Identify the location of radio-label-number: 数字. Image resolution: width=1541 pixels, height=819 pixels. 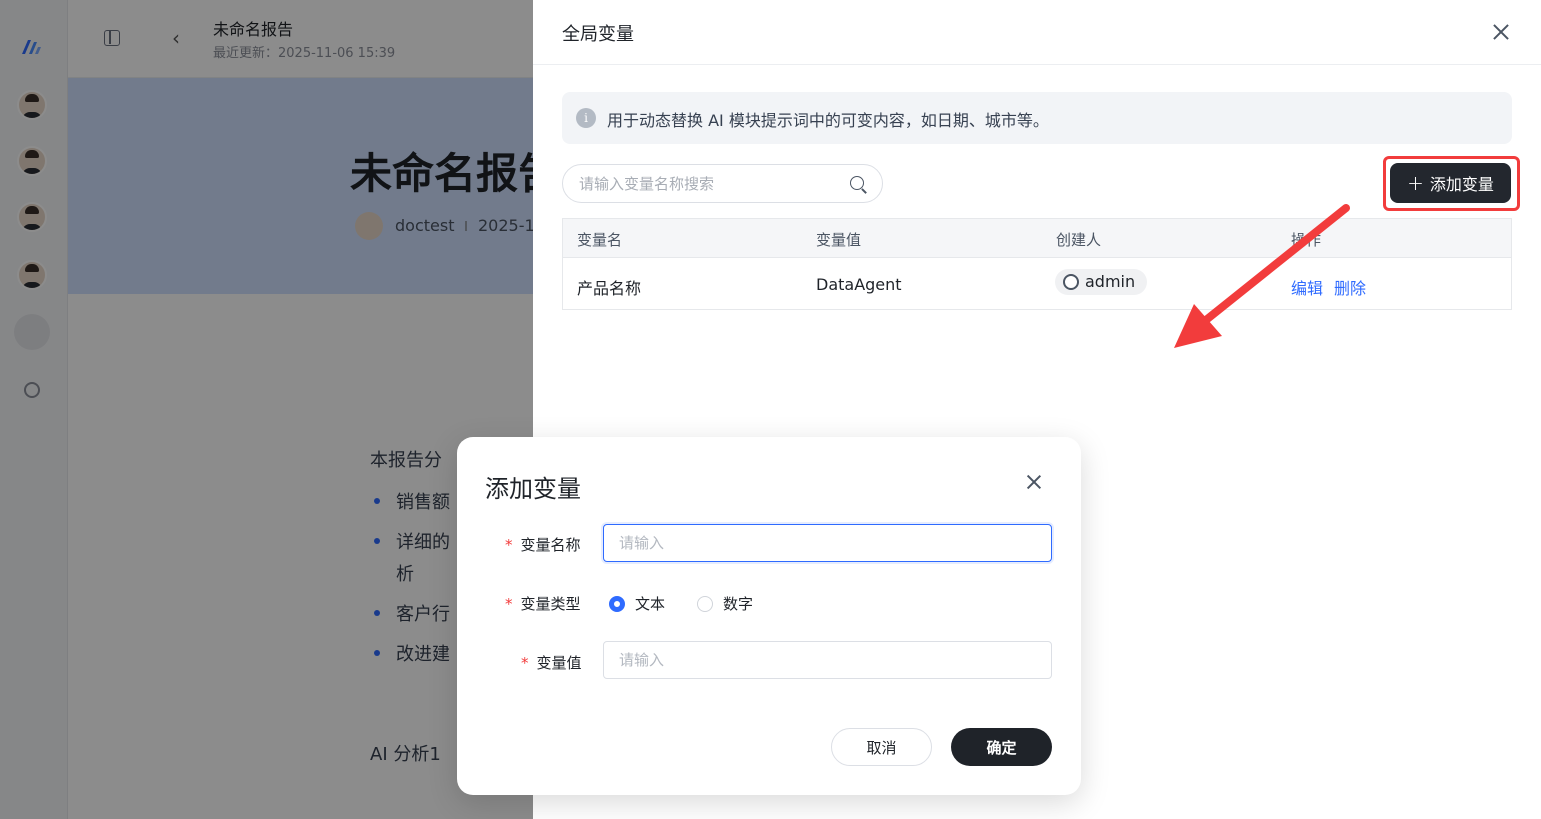
(738, 604).